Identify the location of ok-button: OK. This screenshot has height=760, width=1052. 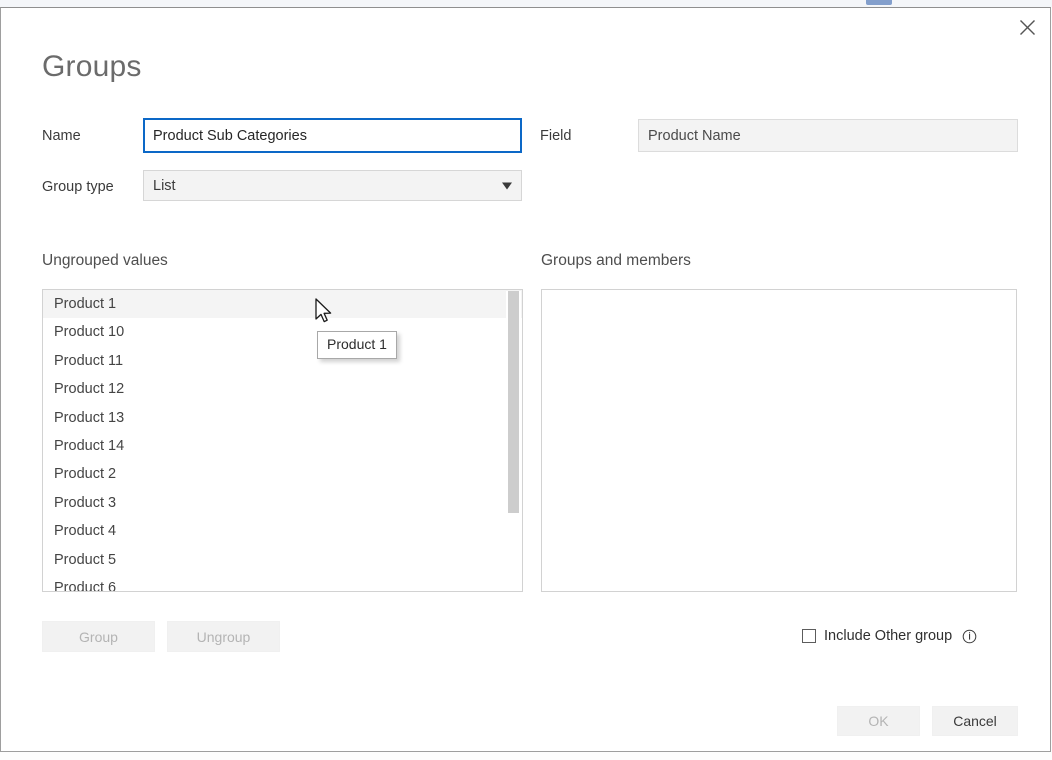
(878, 721).